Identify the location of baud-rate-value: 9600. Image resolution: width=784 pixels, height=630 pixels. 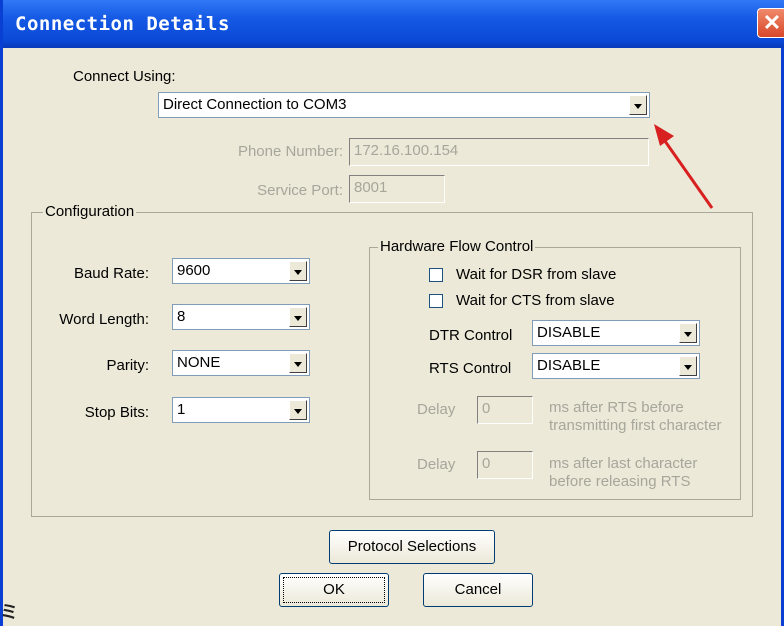
(194, 270).